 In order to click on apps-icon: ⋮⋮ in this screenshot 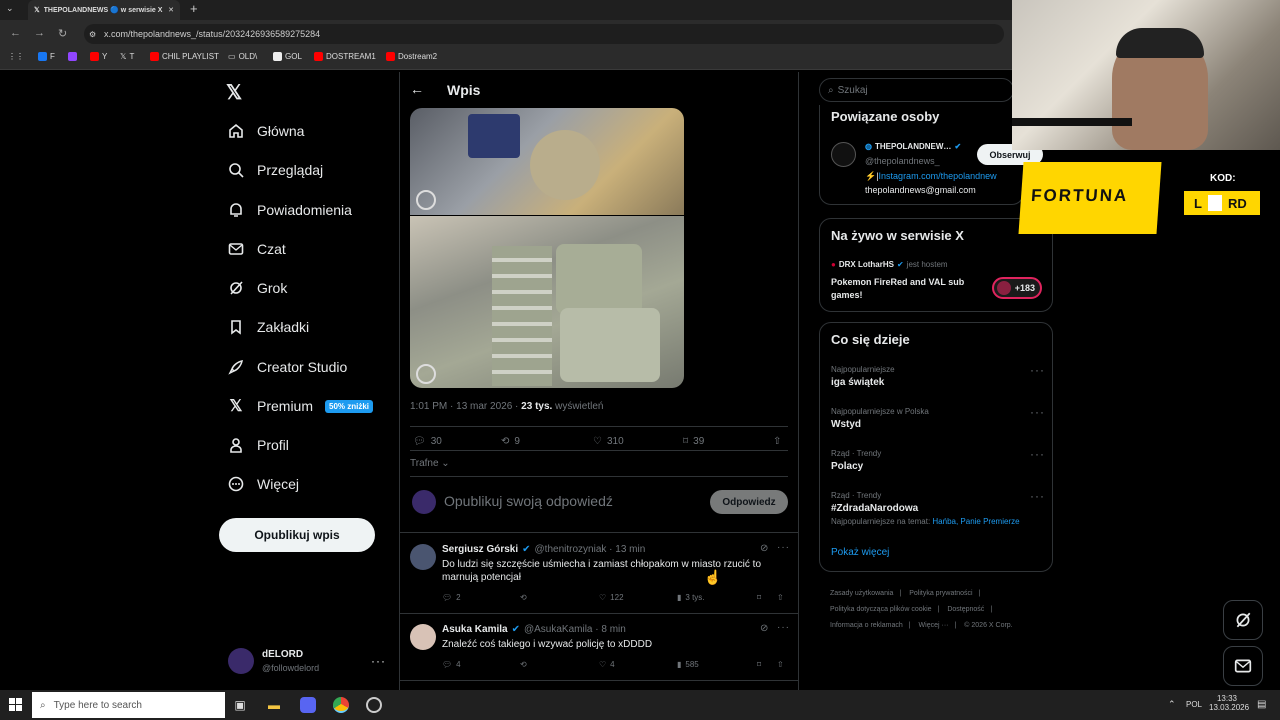, I will do `click(16, 56)`.